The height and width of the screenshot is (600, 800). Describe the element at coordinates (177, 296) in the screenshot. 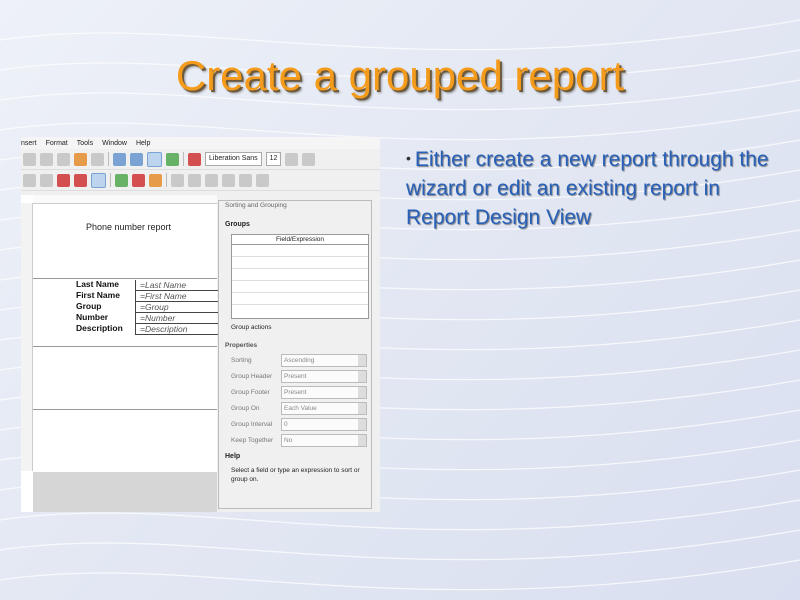

I see `field-first-name: =First Name` at that location.